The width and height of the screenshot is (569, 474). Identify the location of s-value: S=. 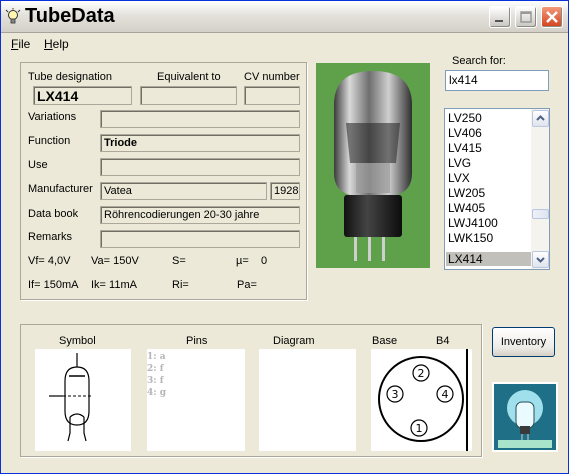
(179, 261).